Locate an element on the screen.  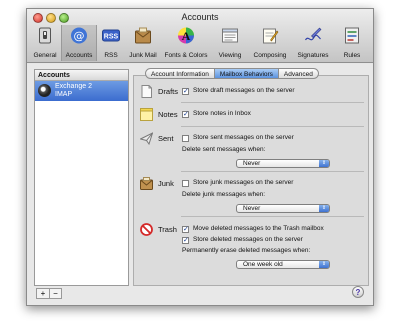
drafts-title: Drafts is located at coordinates (168, 91).